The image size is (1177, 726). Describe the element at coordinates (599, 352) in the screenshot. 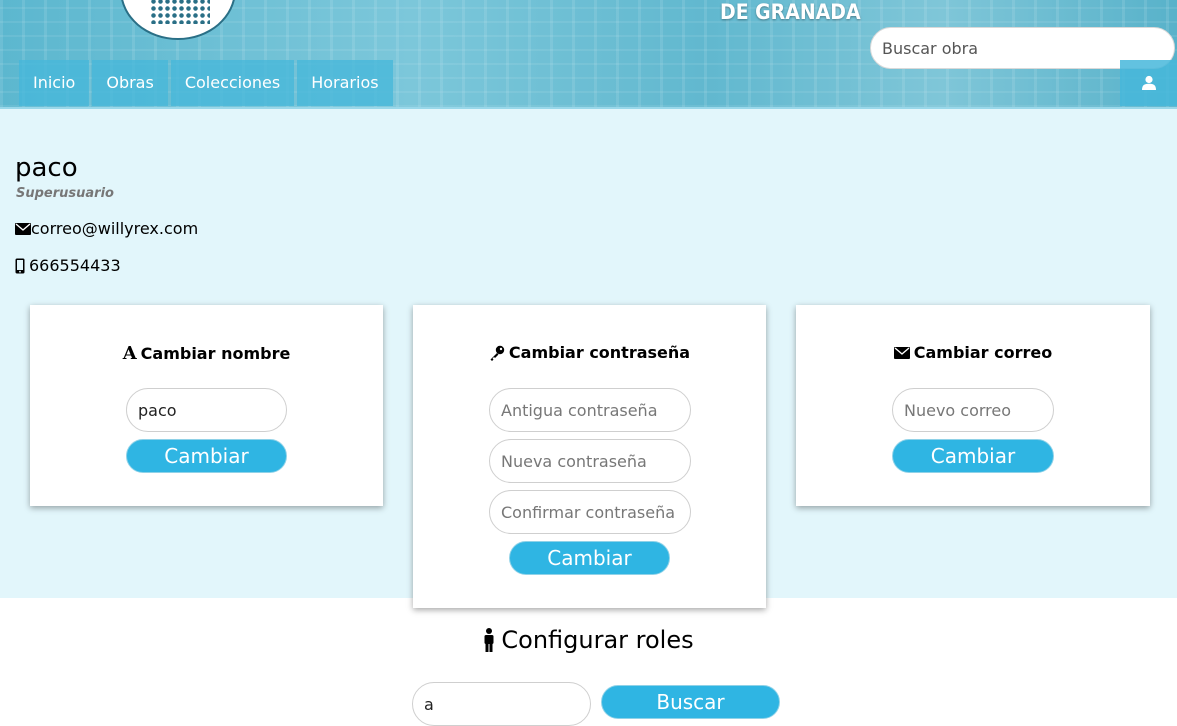

I see `change-password-title: Cambiar contraseña` at that location.